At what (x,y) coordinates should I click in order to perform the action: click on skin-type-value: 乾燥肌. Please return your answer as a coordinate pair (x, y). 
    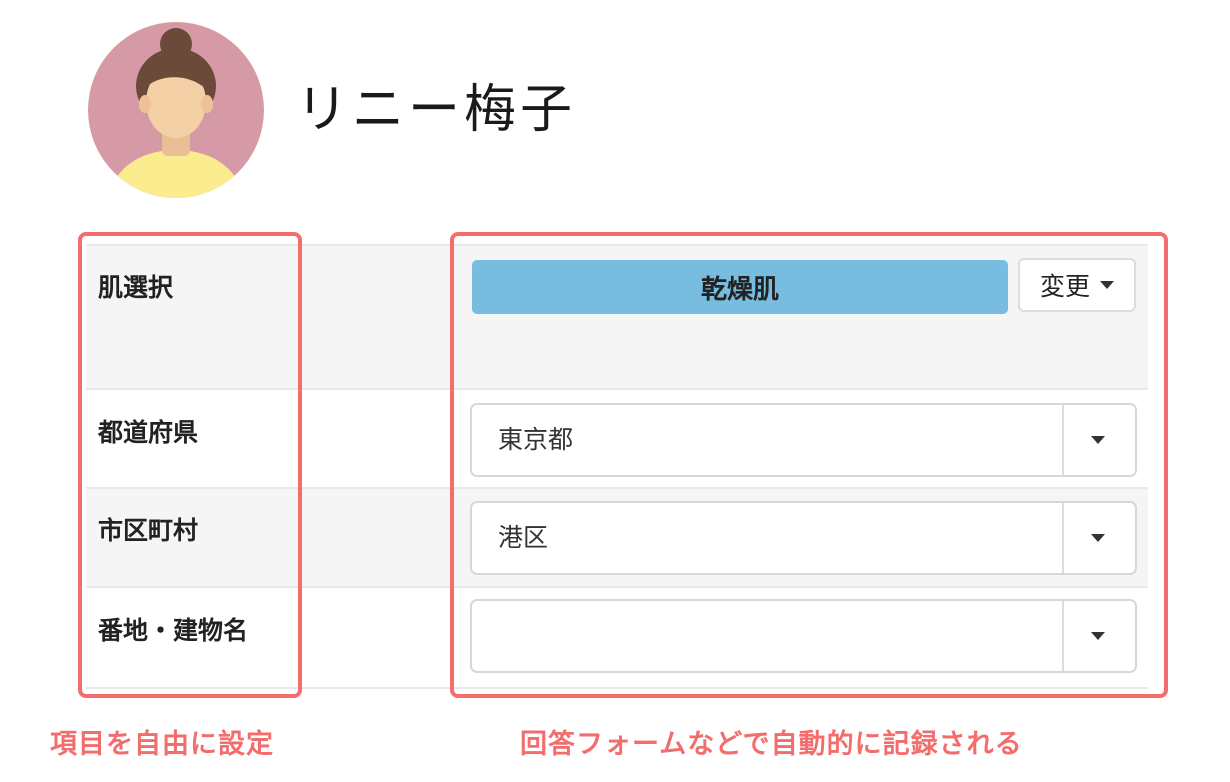
    Looking at the image, I should click on (740, 287).